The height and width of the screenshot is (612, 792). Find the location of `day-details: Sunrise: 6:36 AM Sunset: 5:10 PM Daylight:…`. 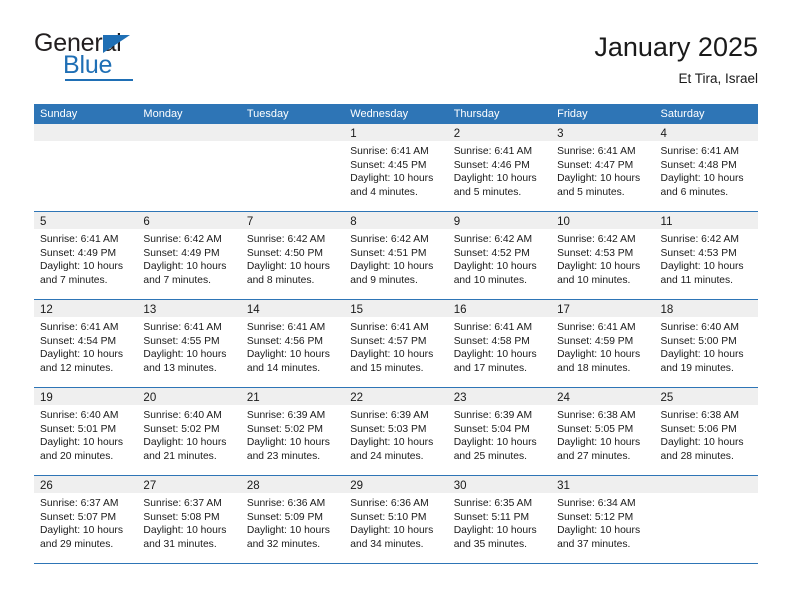

day-details: Sunrise: 6:36 AM Sunset: 5:10 PM Daylight:… is located at coordinates (395, 522).